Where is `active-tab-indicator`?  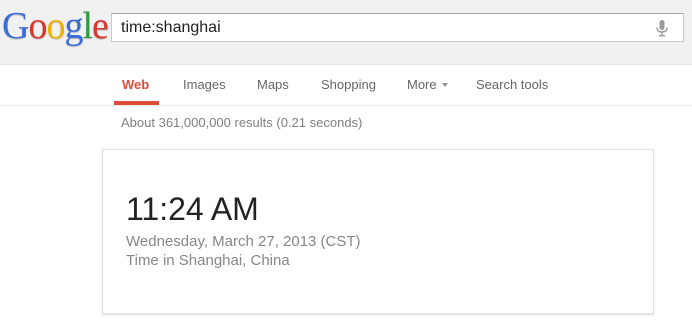 active-tab-indicator is located at coordinates (136, 103).